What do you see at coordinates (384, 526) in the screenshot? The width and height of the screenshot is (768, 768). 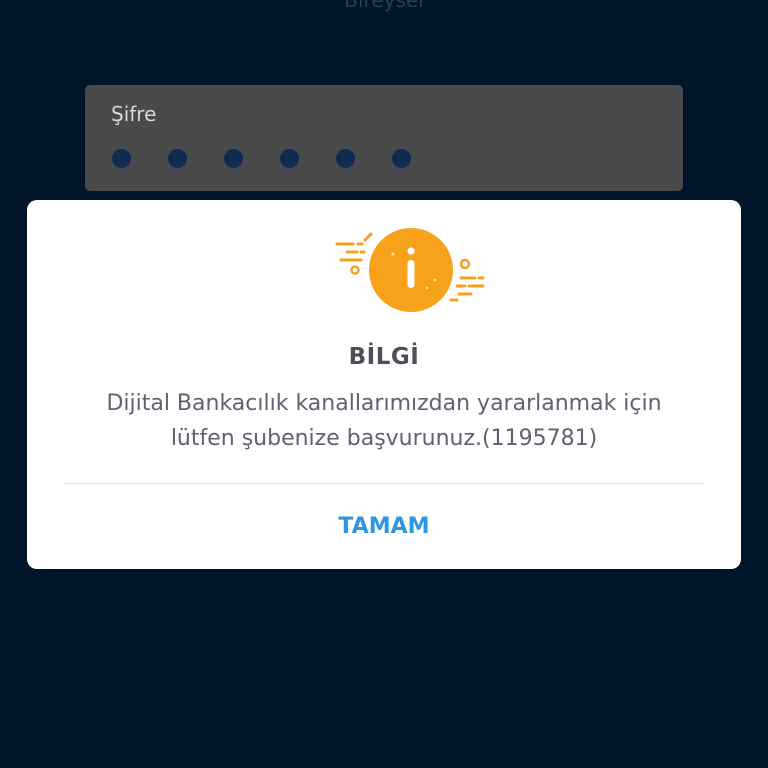 I see `ok-button: TAMAM` at bounding box center [384, 526].